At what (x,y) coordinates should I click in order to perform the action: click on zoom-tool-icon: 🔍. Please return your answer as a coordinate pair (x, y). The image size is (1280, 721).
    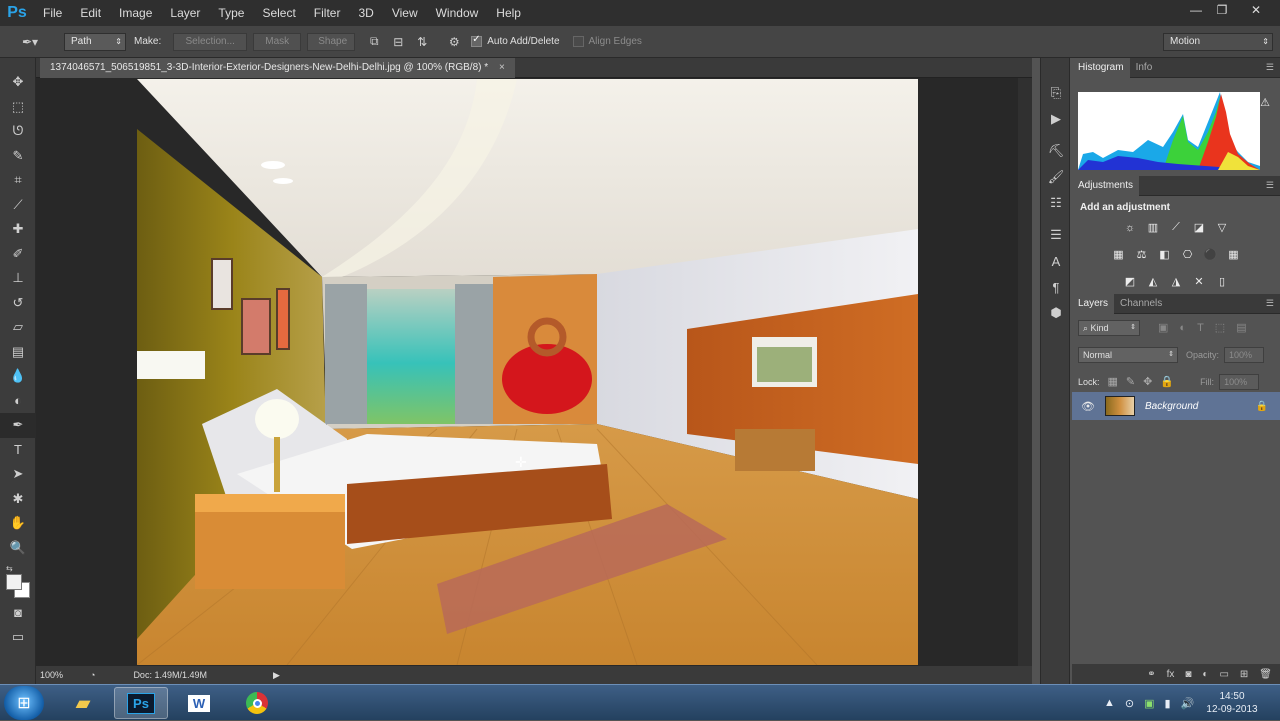
    Looking at the image, I should click on (18, 548).